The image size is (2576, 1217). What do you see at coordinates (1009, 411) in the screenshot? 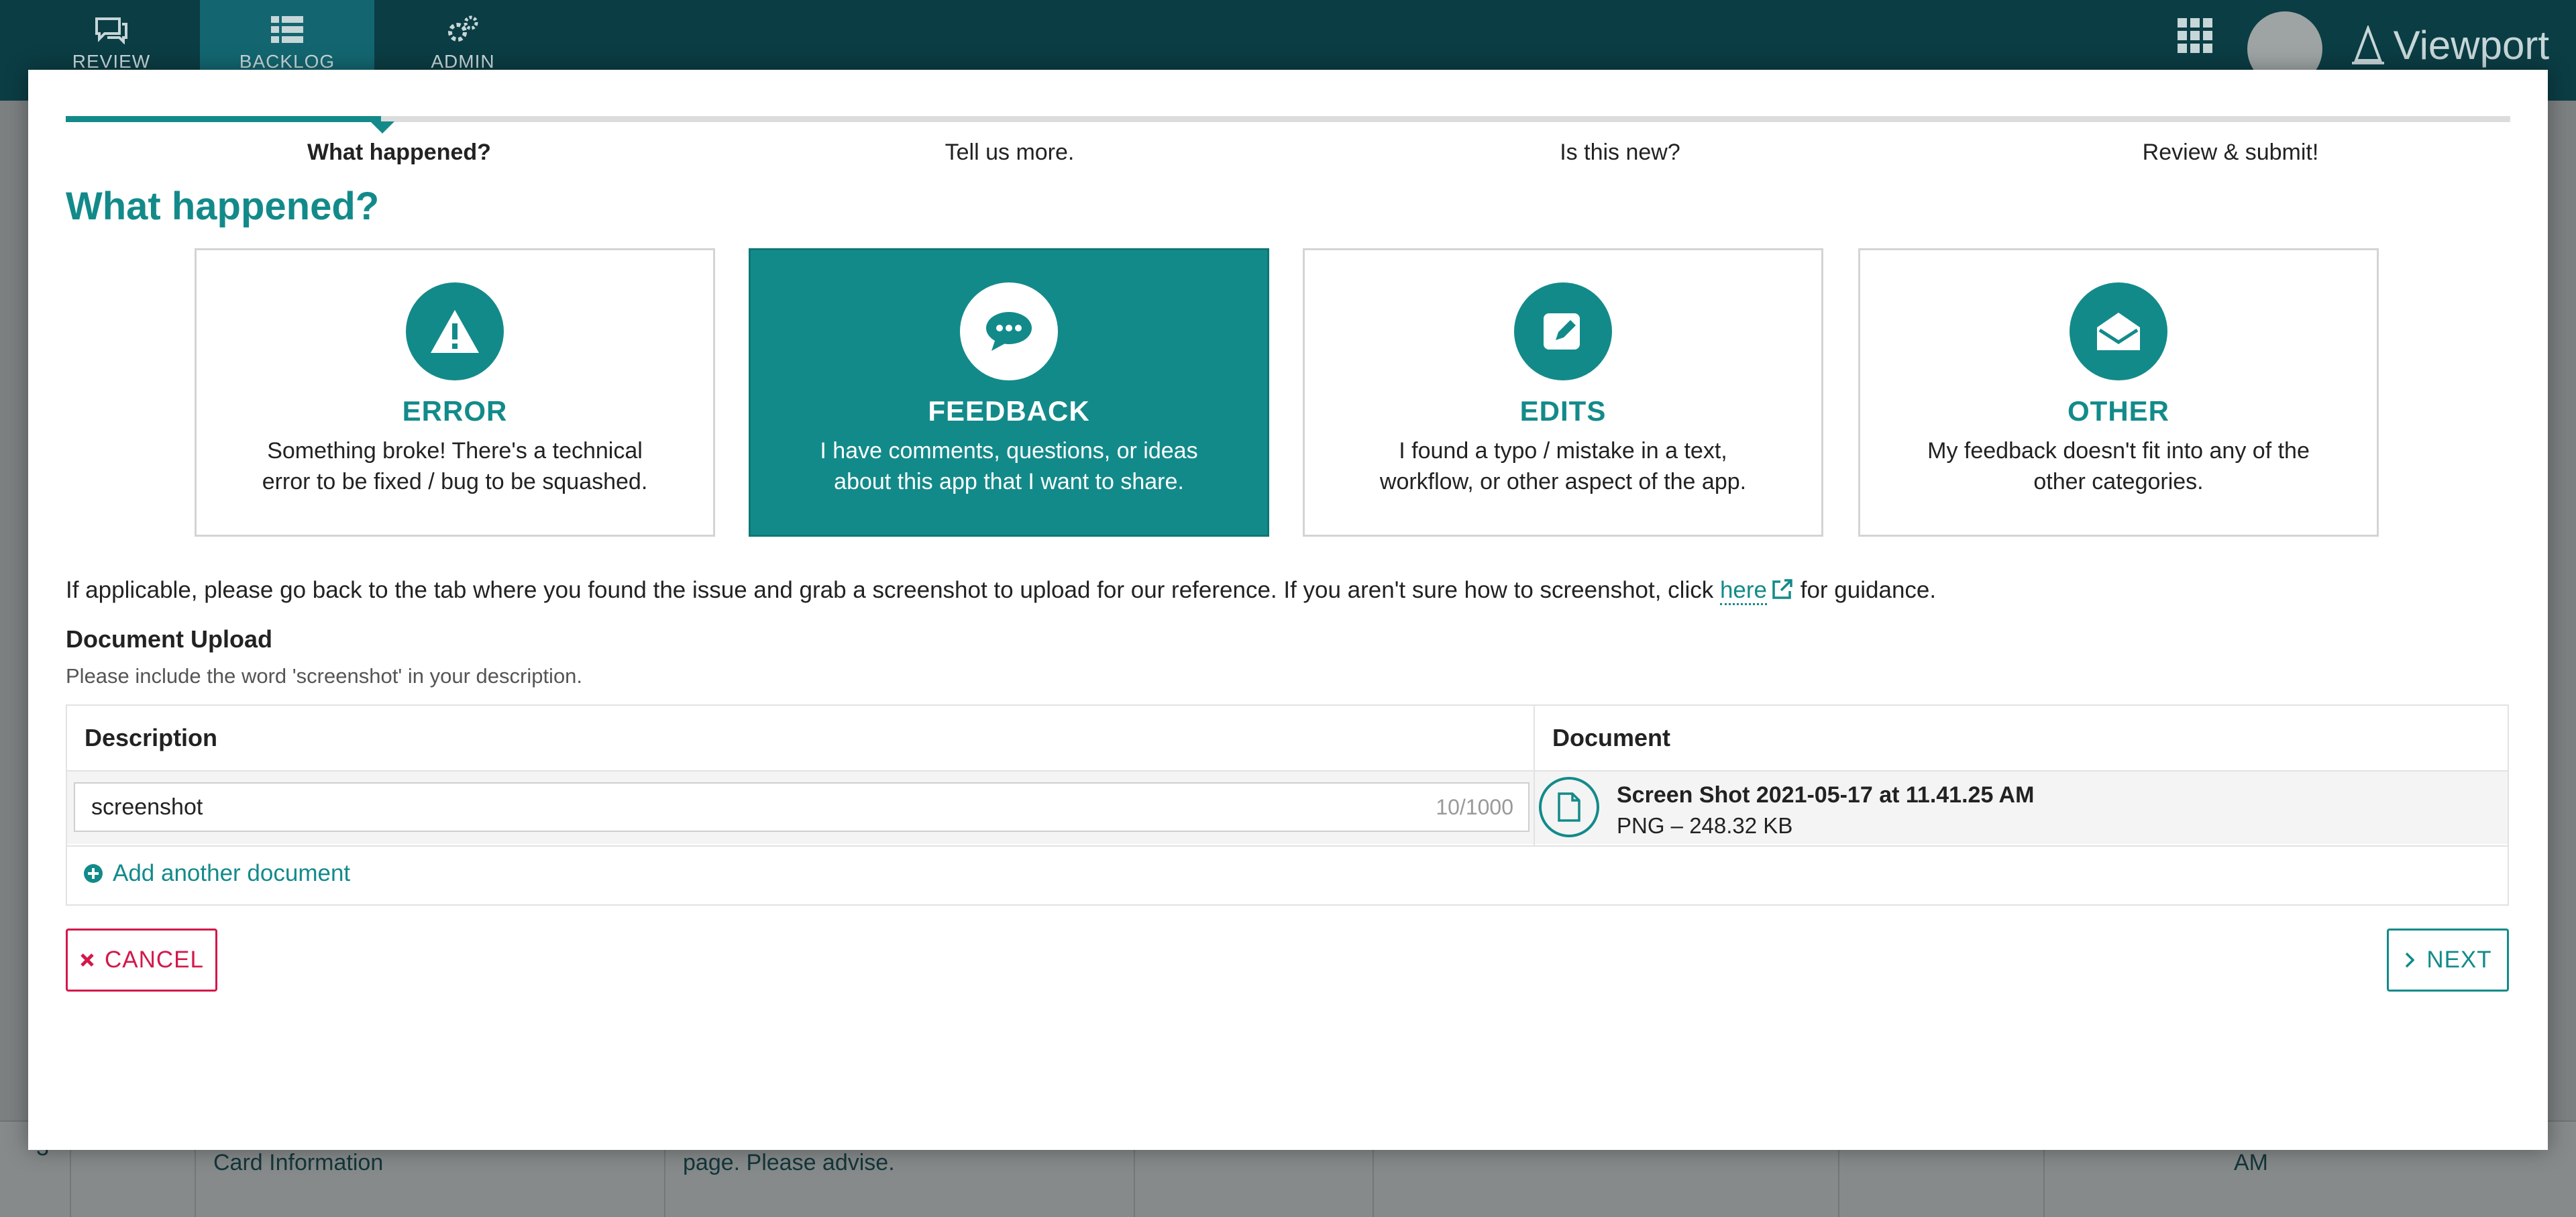
I see `option-title: FEEDBACK` at bounding box center [1009, 411].